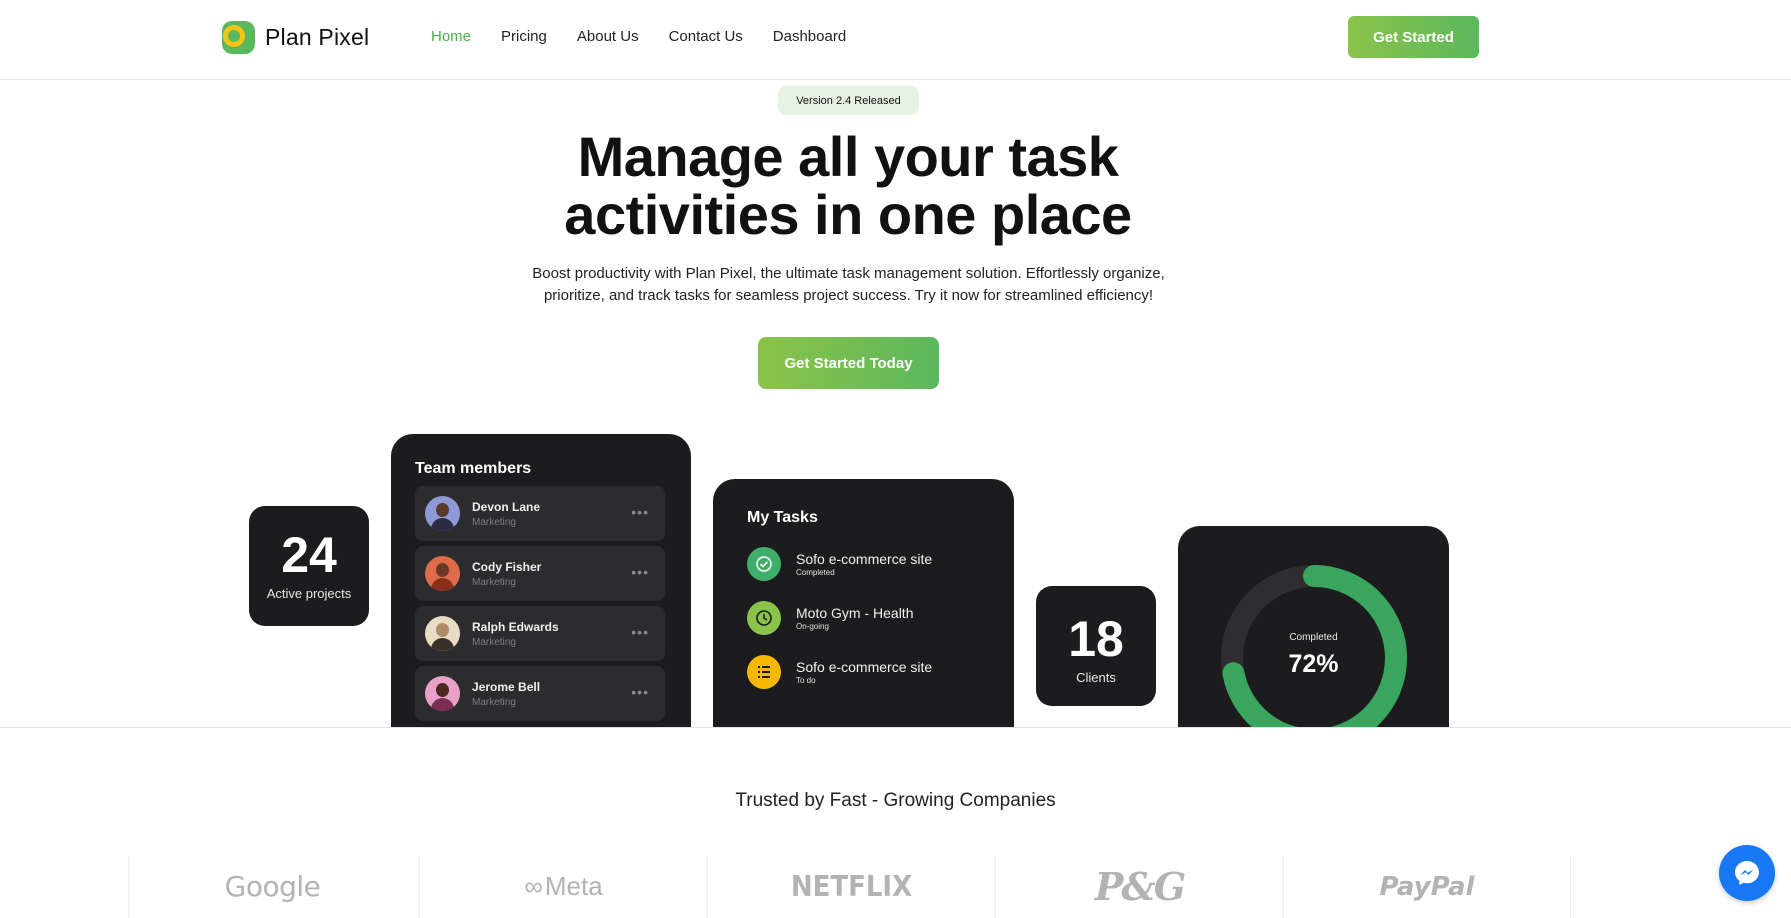 The width and height of the screenshot is (1791, 918). I want to click on messenger-chat-button, so click(1747, 873).